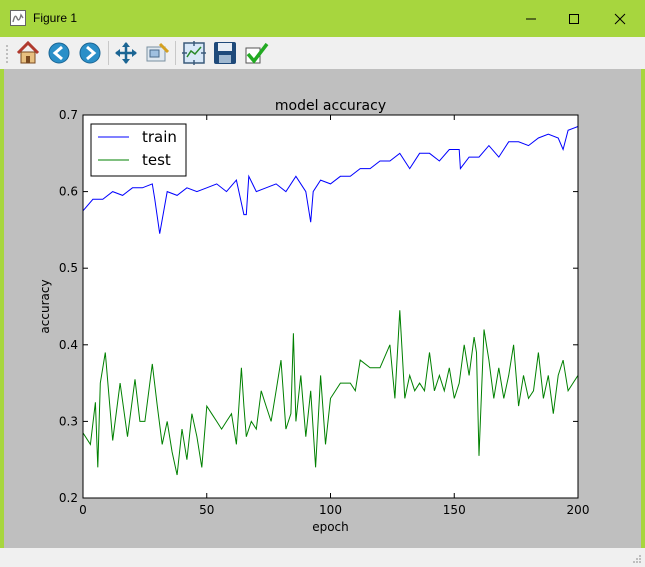 This screenshot has width=645, height=567. Describe the element at coordinates (454, 510) in the screenshot. I see `x-tick-label: 150` at that location.